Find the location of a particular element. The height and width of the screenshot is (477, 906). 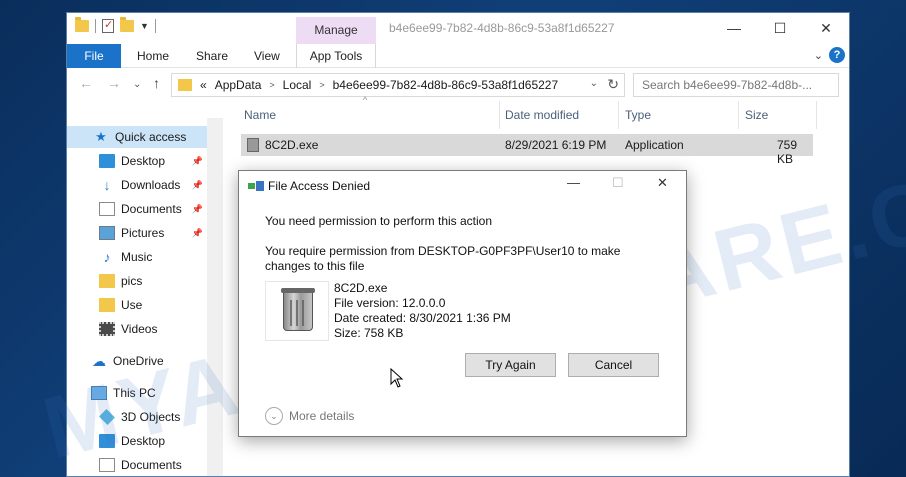

ribbon-tabs: File Home Share View App Tools ⌄ ? is located at coordinates (458, 56).